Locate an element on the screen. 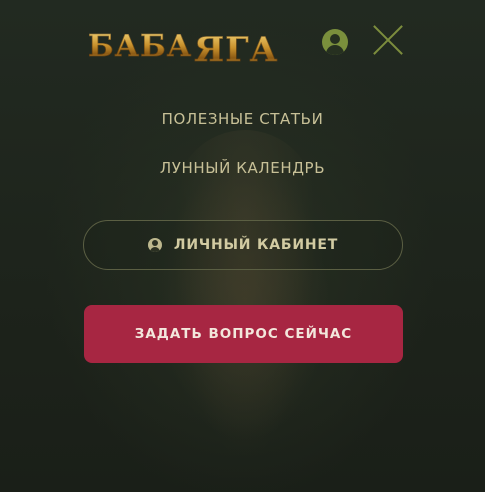 The image size is (485, 492). personal-cabinet-label: ЛИЧНЫЙ КАБИНЕТ is located at coordinates (256, 245).